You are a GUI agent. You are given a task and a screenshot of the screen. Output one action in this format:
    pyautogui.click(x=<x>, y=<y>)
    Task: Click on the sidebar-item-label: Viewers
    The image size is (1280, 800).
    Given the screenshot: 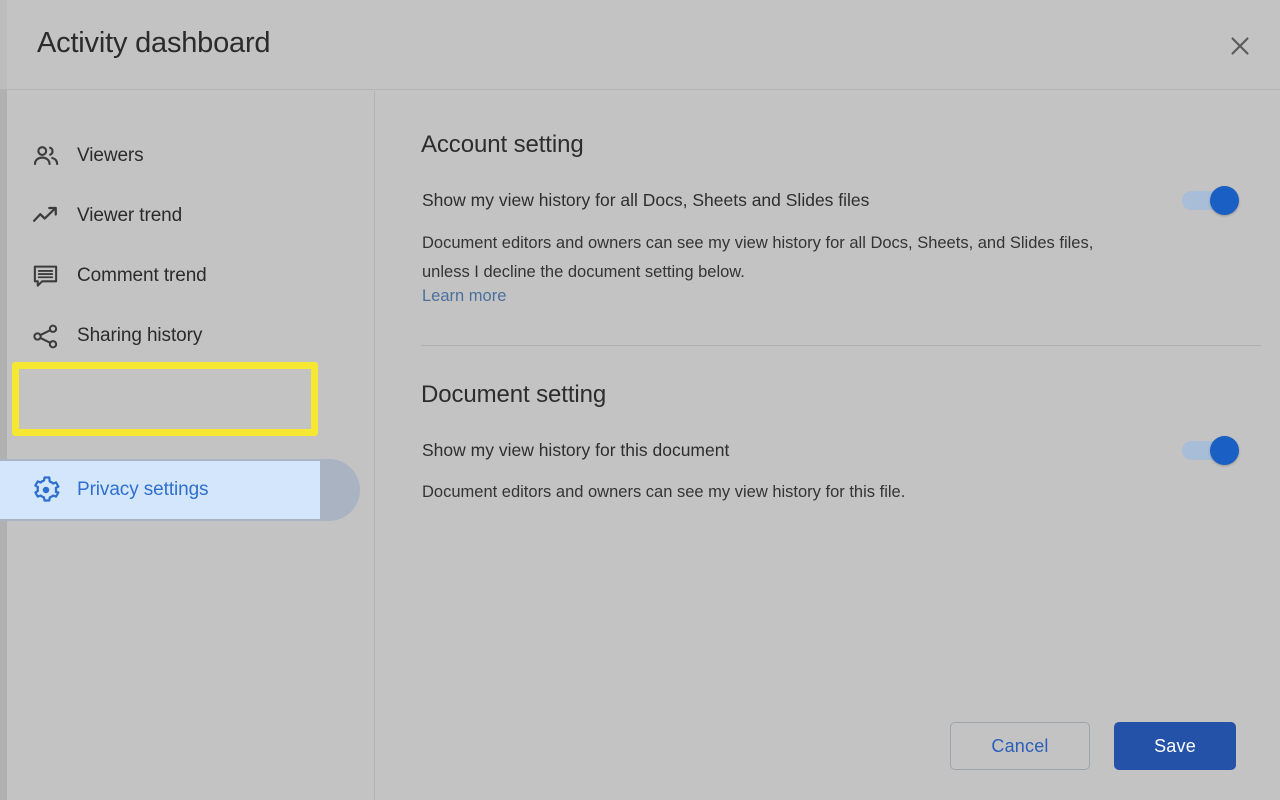 What is the action you would take?
    pyautogui.click(x=110, y=155)
    